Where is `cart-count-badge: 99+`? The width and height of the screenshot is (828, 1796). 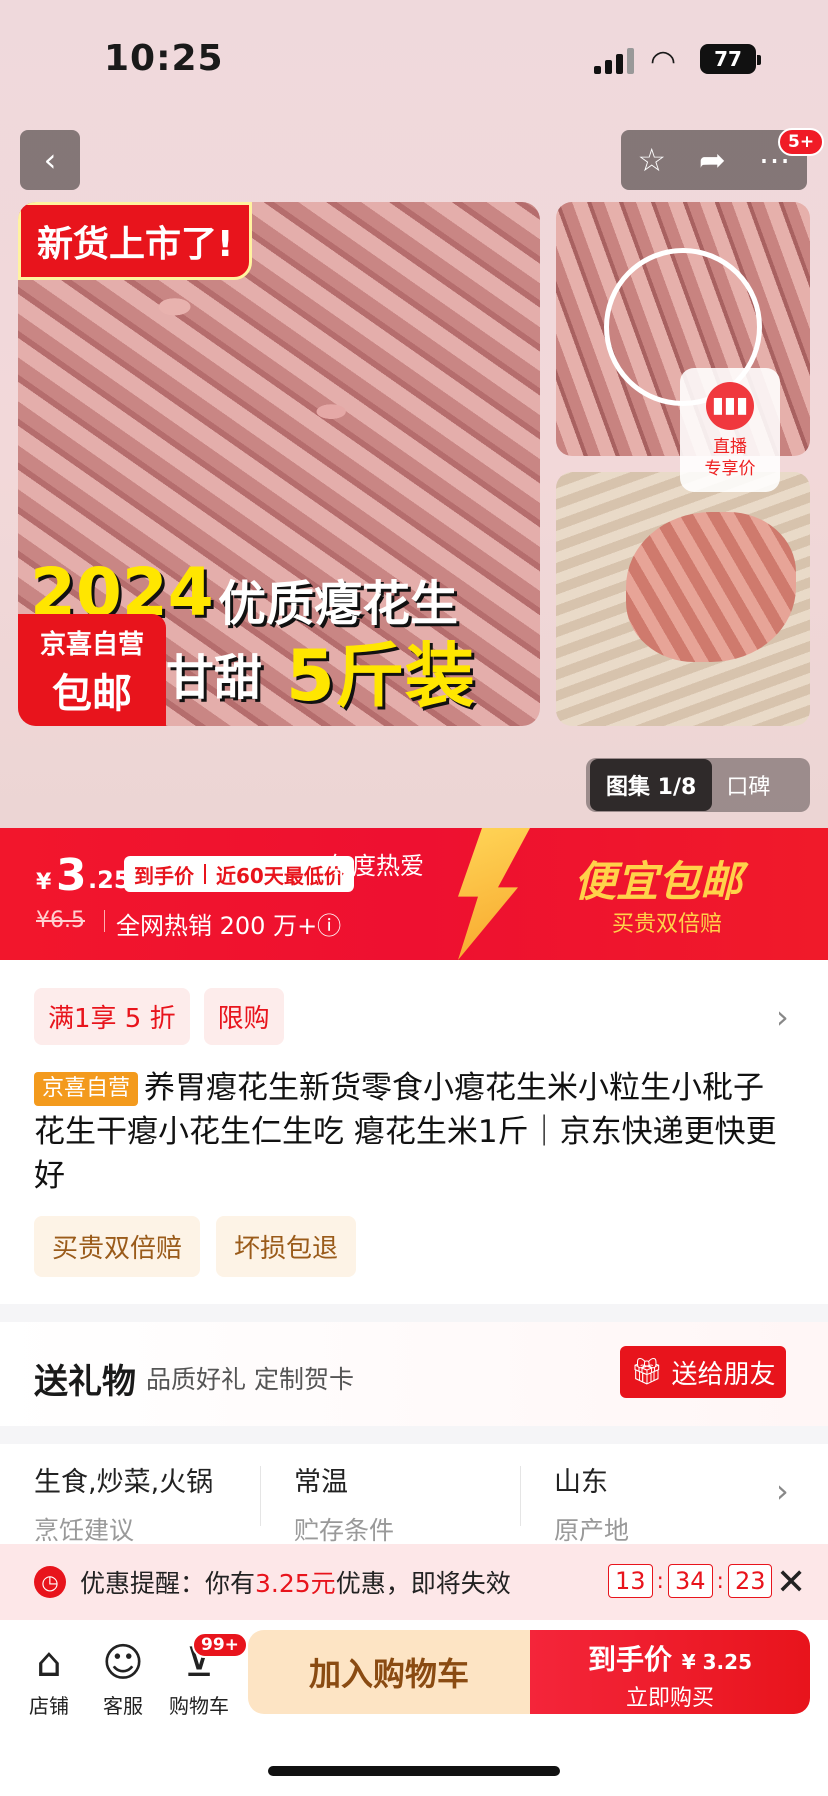
cart-count-badge: 99+ is located at coordinates (220, 1645).